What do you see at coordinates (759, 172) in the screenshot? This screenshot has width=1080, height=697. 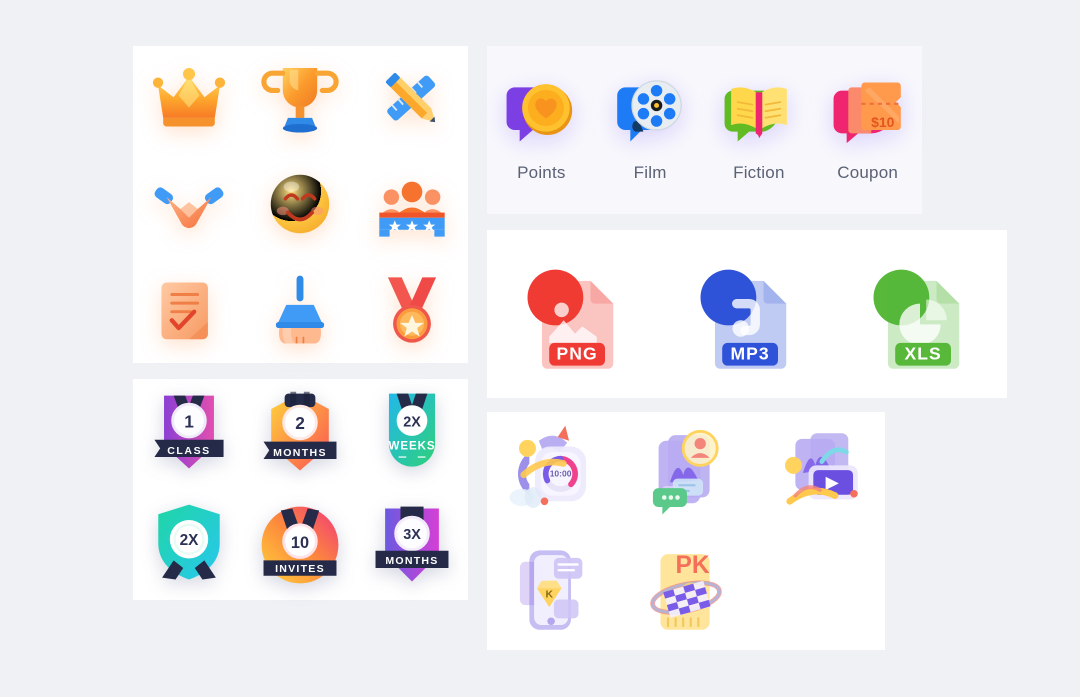 I see `category-label: Fiction` at bounding box center [759, 172].